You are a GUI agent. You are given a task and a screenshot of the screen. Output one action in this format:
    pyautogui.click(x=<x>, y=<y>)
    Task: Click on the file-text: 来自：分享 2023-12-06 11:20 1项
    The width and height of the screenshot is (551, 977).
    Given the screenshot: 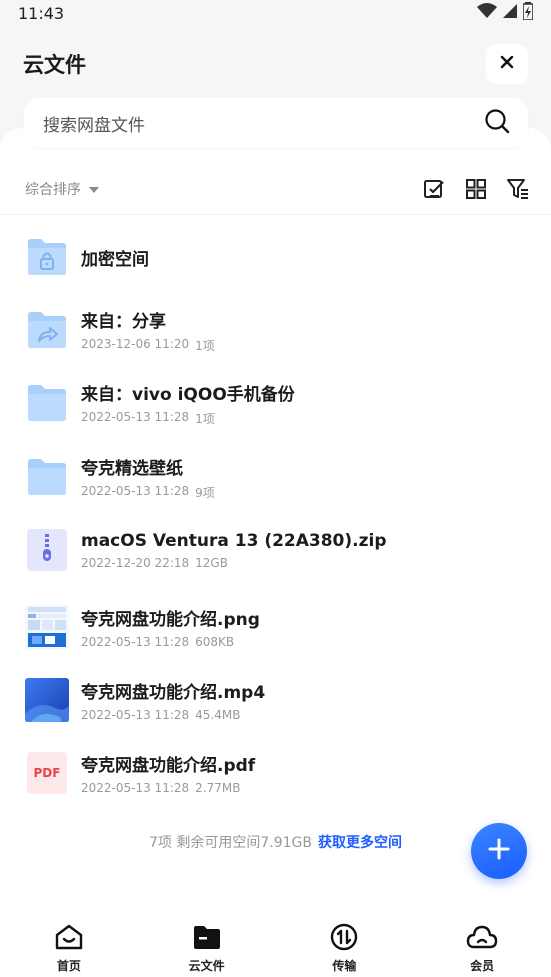 What is the action you would take?
    pyautogui.click(x=148, y=330)
    